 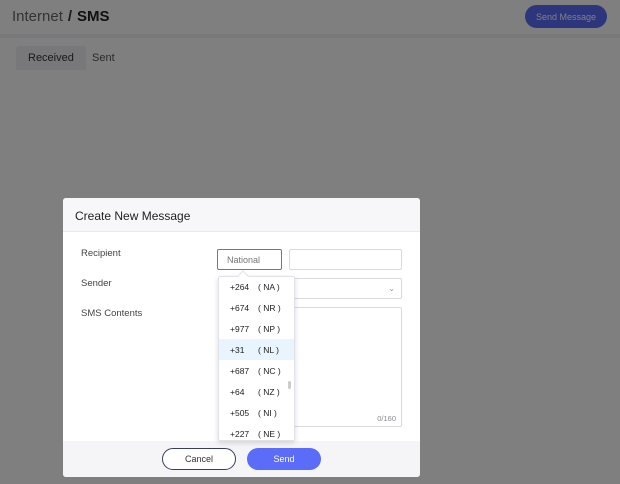 What do you see at coordinates (240, 433) in the screenshot?
I see `country-code: +227` at bounding box center [240, 433].